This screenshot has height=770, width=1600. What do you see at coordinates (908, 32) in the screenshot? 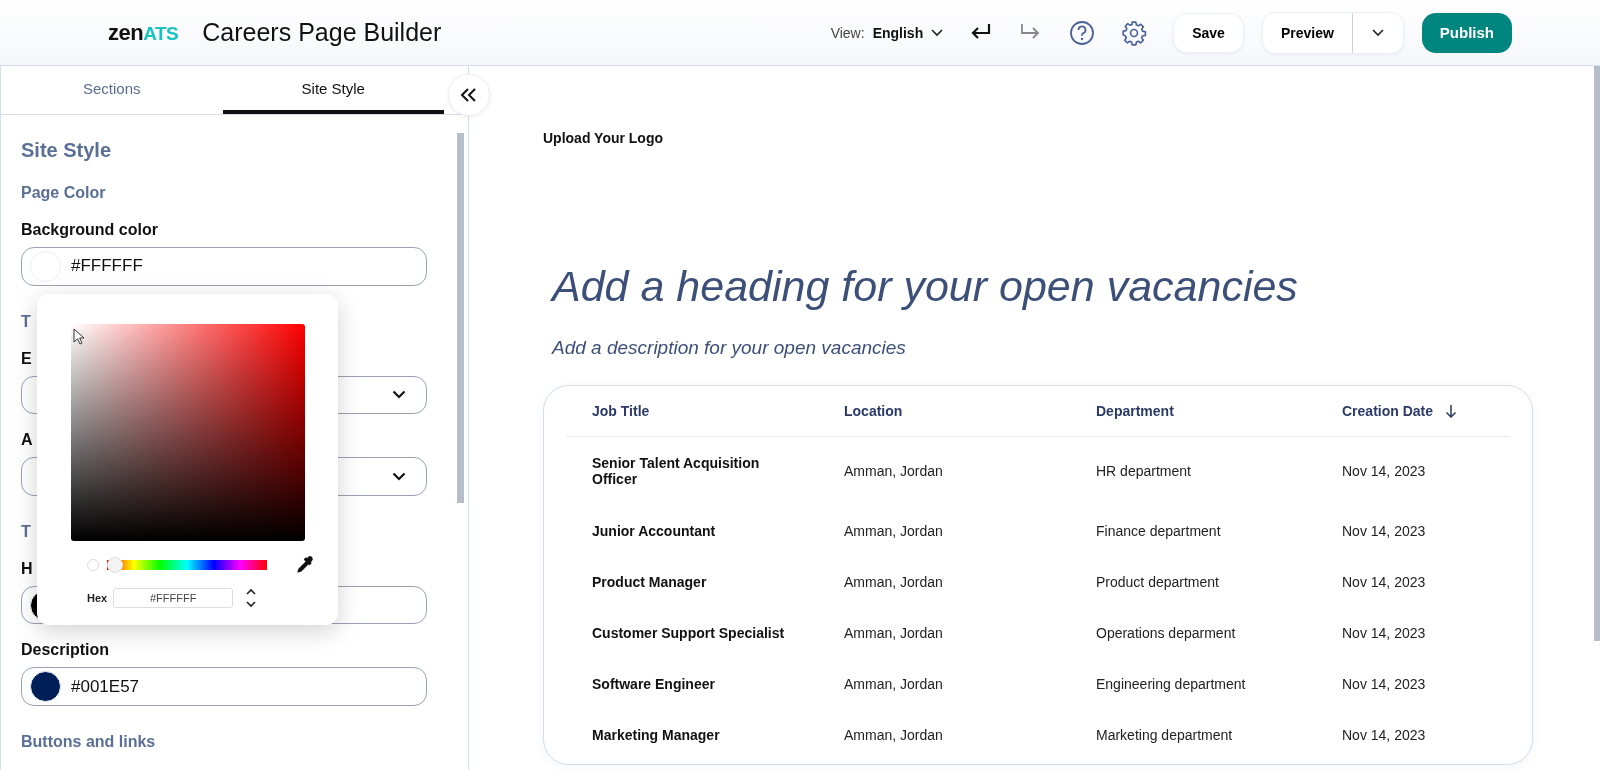
I see `language-select: English` at bounding box center [908, 32].